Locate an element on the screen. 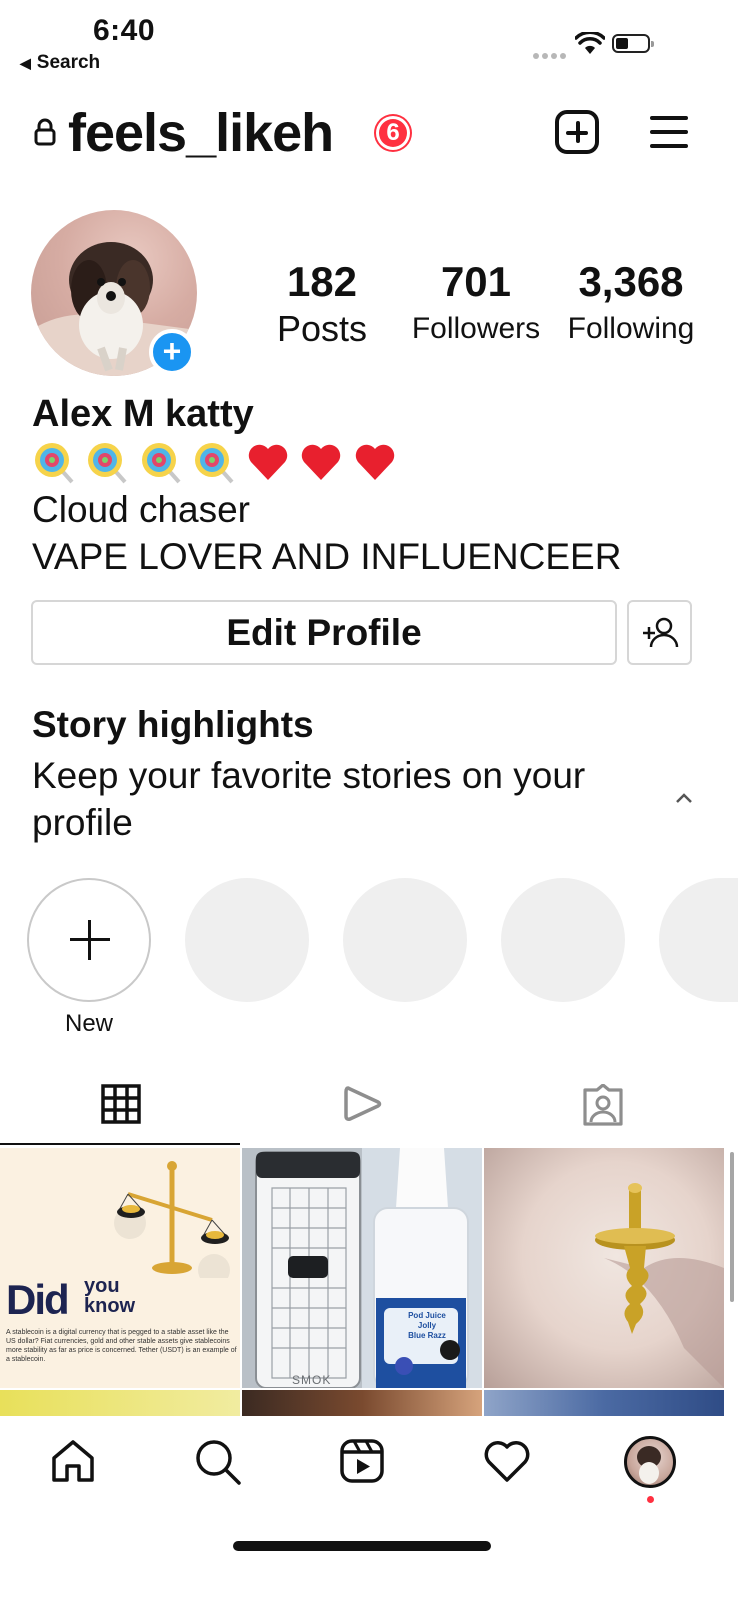  followers-value: 701 is located at coordinates (476, 281).